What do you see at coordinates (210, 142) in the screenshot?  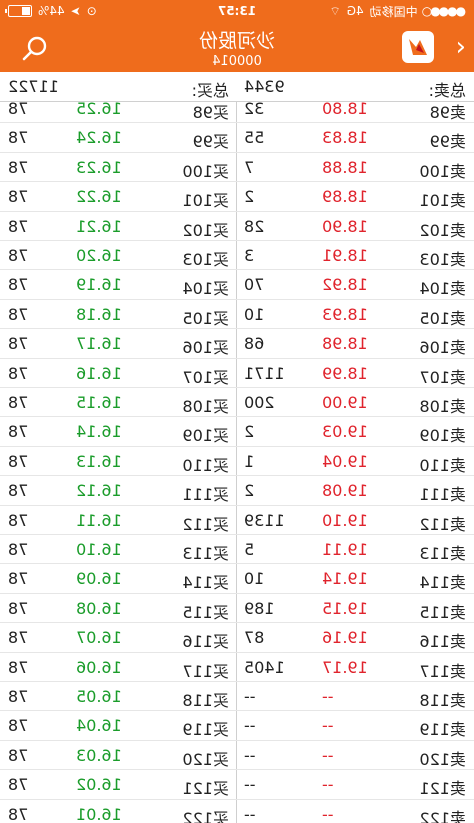 I see `buy-level-label: 买99` at bounding box center [210, 142].